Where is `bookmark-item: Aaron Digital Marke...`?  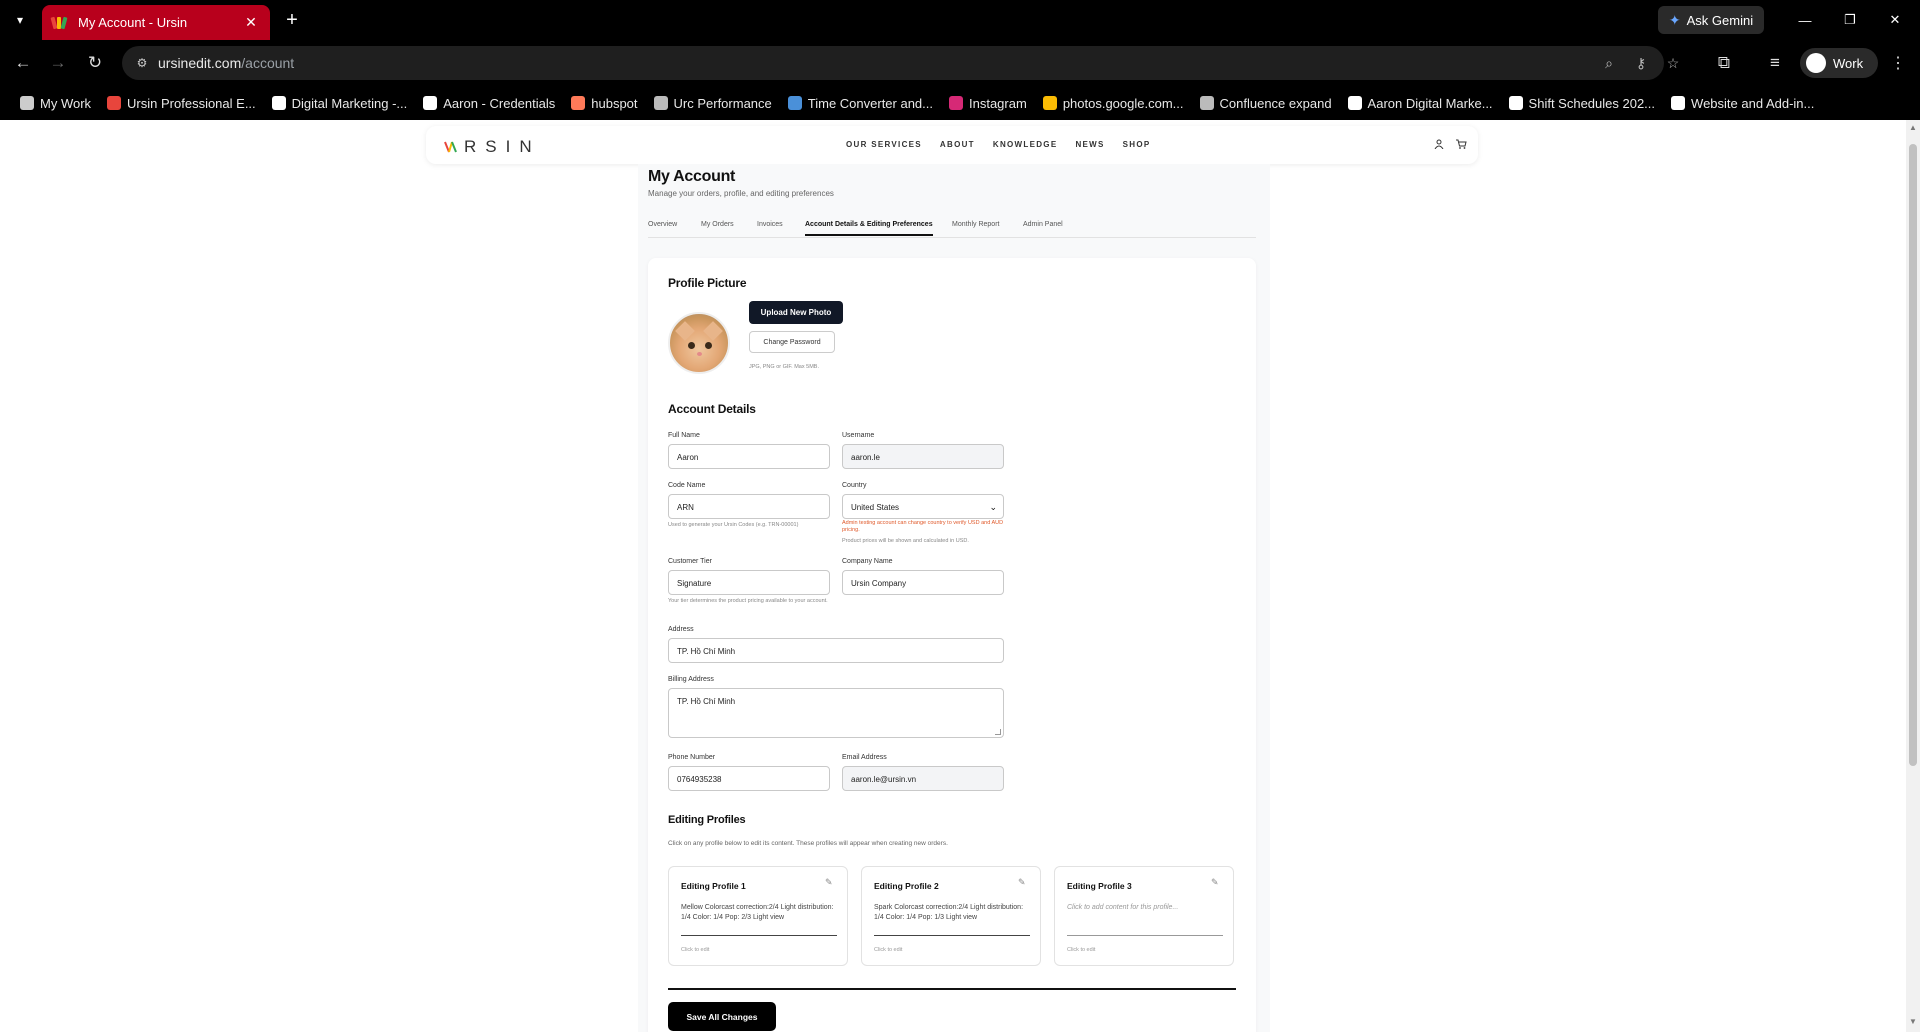
bookmark-item: Aaron Digital Marke... is located at coordinates (1420, 103).